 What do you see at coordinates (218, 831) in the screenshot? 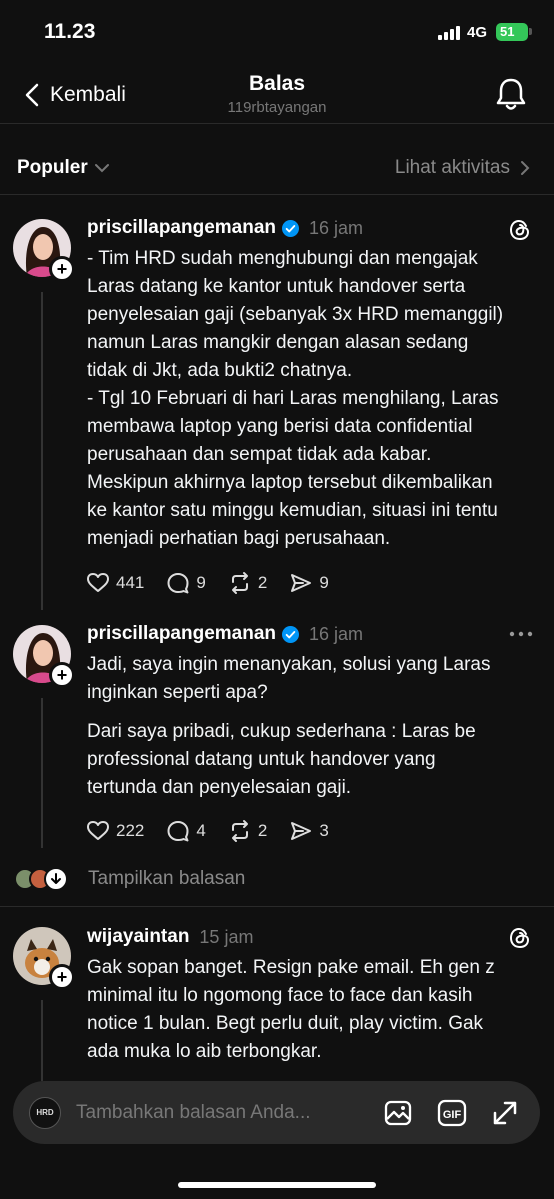
I see `action-bar: 222 4 2 3` at bounding box center [218, 831].